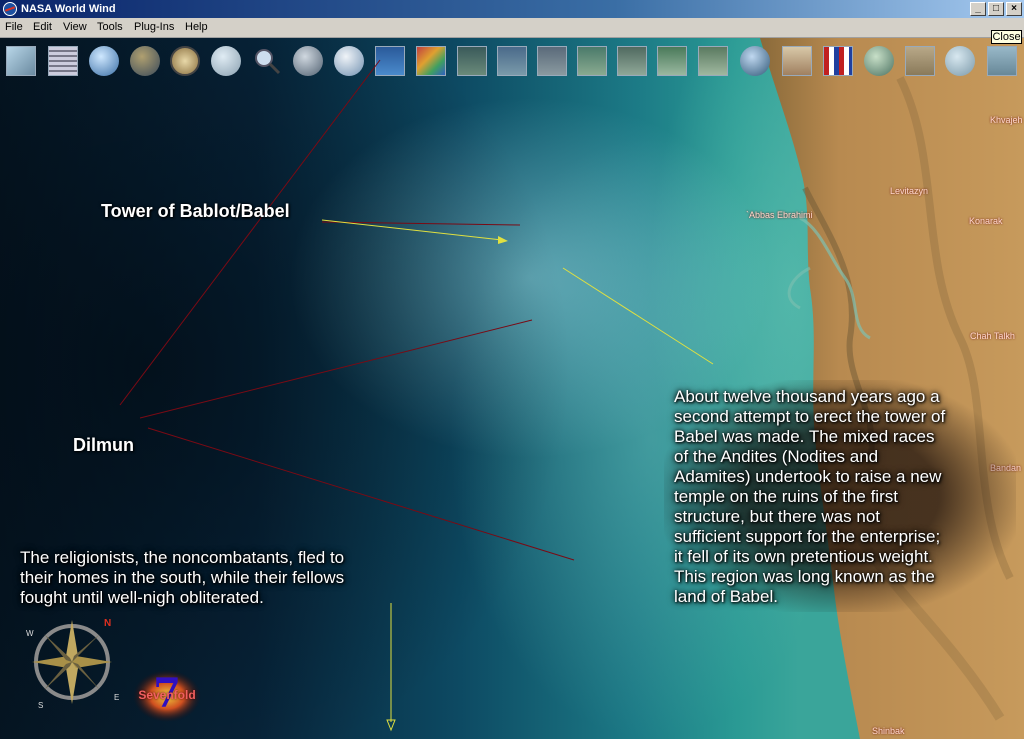 Image resolution: width=1024 pixels, height=739 pixels. Describe the element at coordinates (776, 456) in the screenshot. I see `text-line: of the Andites (Nodites and` at that location.